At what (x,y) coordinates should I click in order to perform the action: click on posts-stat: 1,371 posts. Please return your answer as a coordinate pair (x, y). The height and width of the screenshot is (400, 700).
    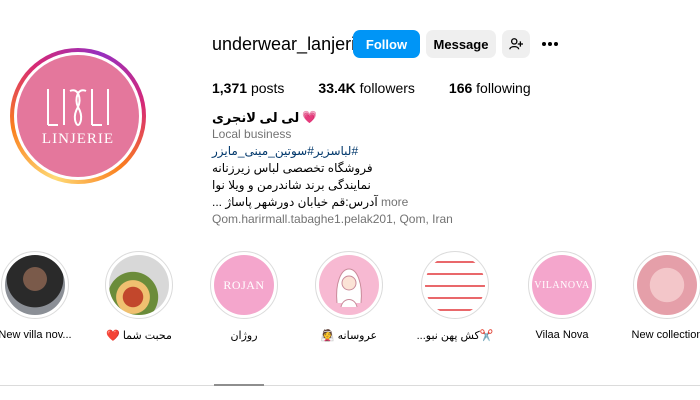
    Looking at the image, I should click on (248, 88).